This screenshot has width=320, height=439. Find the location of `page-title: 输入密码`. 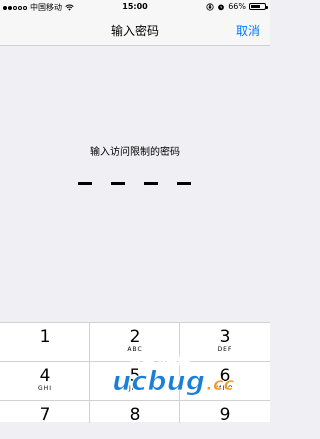

page-title: 输入密码 is located at coordinates (134, 31).